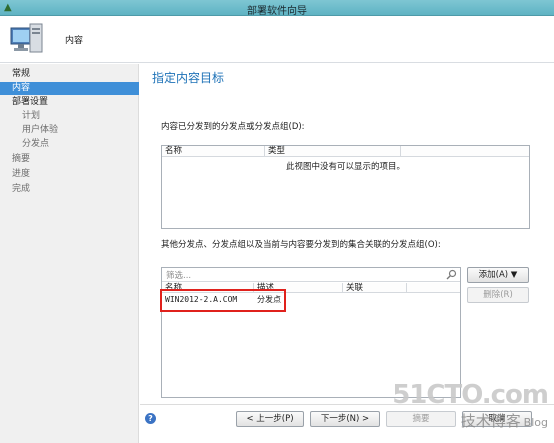 The image size is (554, 443). I want to click on column-name: 名称, so click(213, 151).